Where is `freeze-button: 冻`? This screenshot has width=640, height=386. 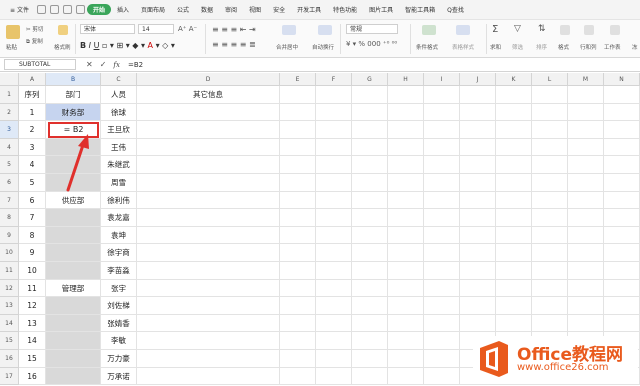 freeze-button: 冻 is located at coordinates (635, 47).